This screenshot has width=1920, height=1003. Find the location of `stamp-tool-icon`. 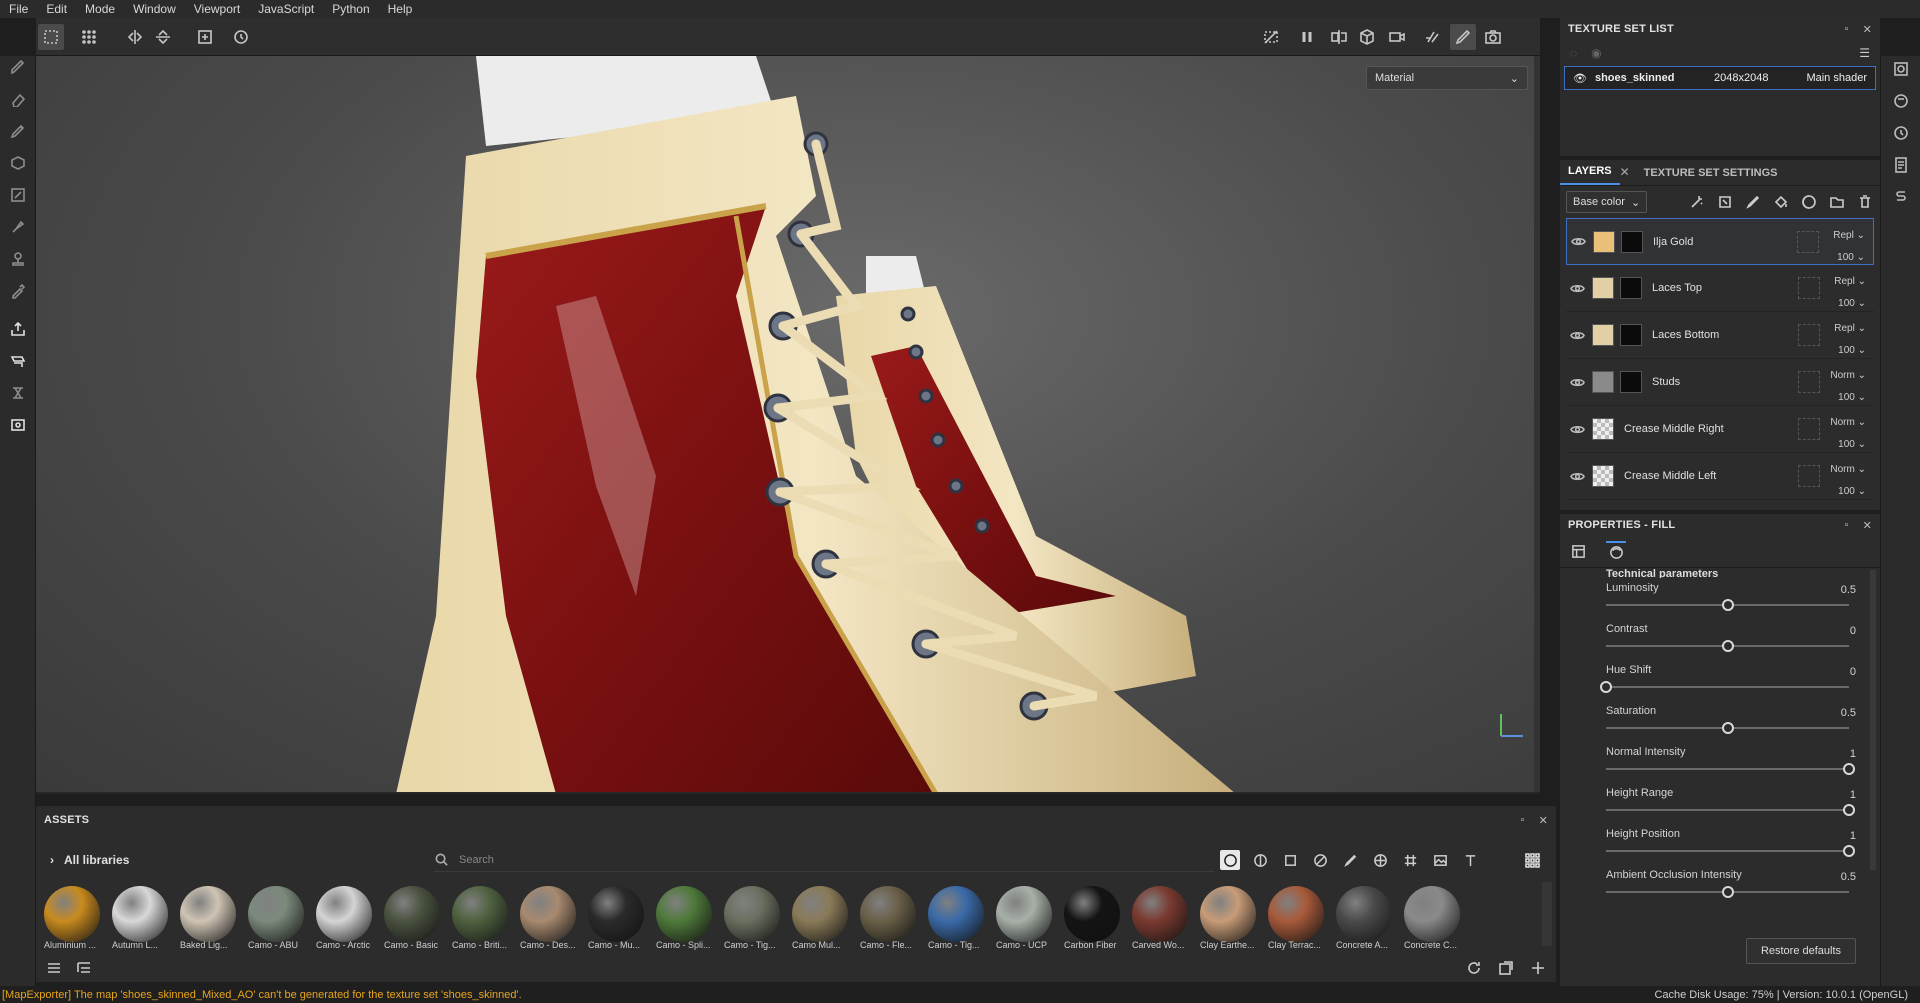

stamp-tool-icon is located at coordinates (18, 259).